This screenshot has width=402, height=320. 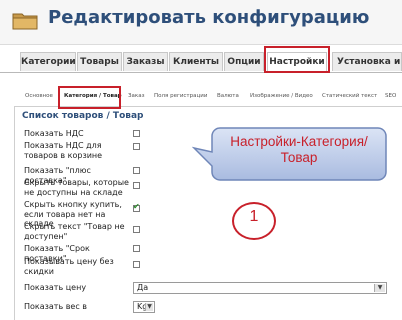 What do you see at coordinates (25, 21) in the screenshot?
I see `folder-icon` at bounding box center [25, 21].